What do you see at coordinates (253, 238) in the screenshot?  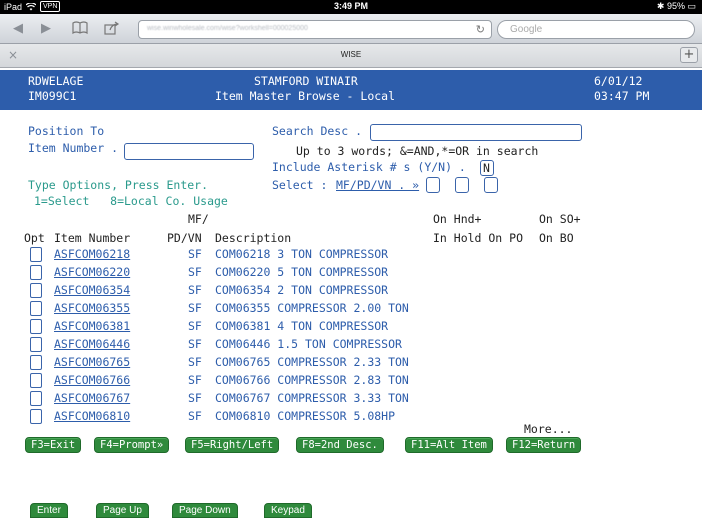 I see `col-description-header: Description` at bounding box center [253, 238].